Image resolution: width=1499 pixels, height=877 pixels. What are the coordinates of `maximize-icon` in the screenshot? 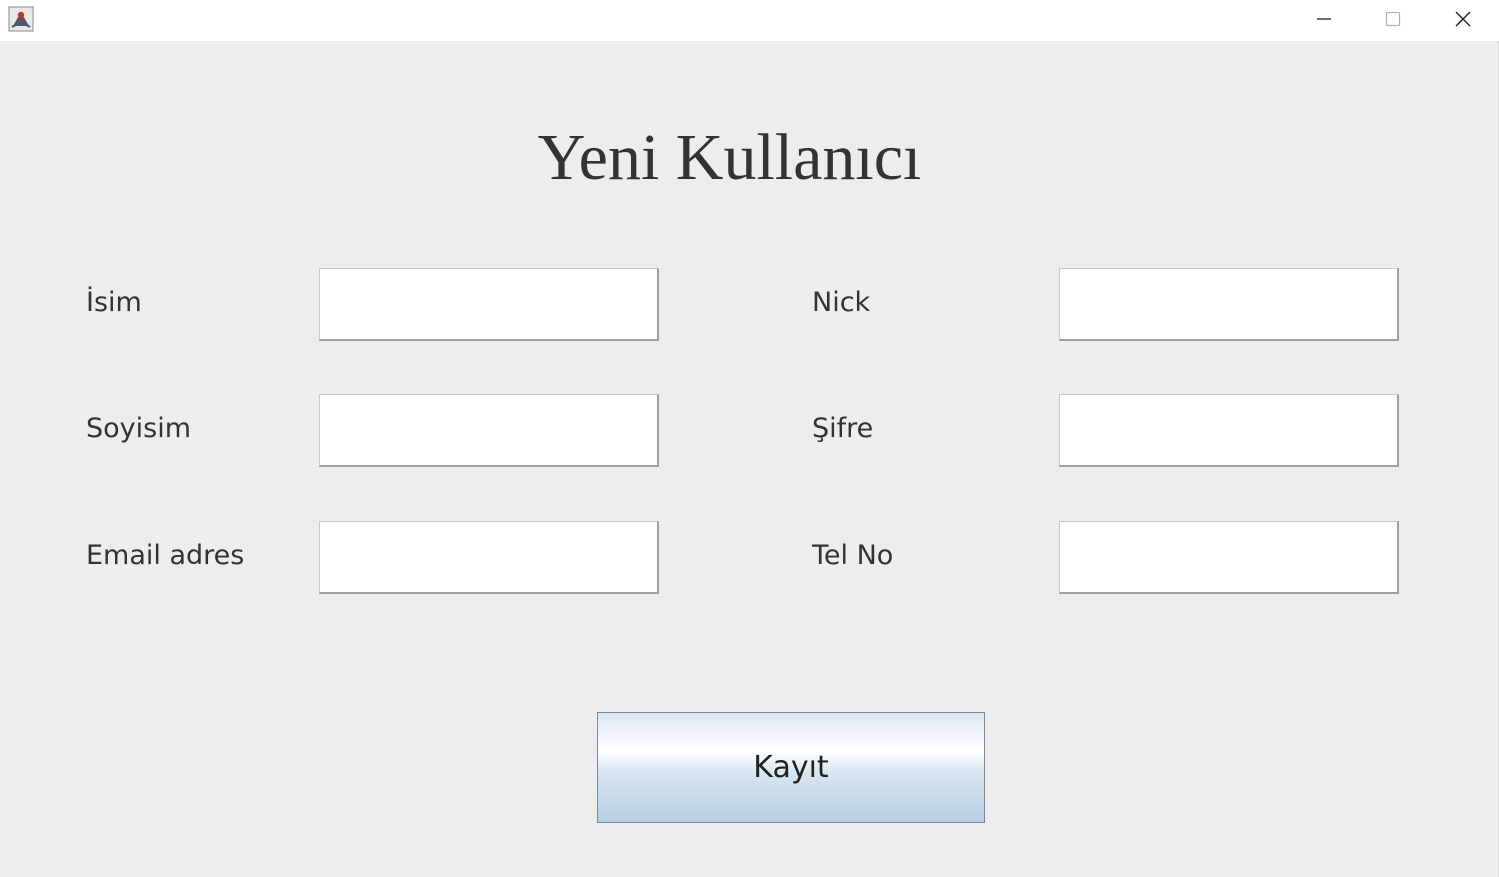 It's located at (1393, 21).